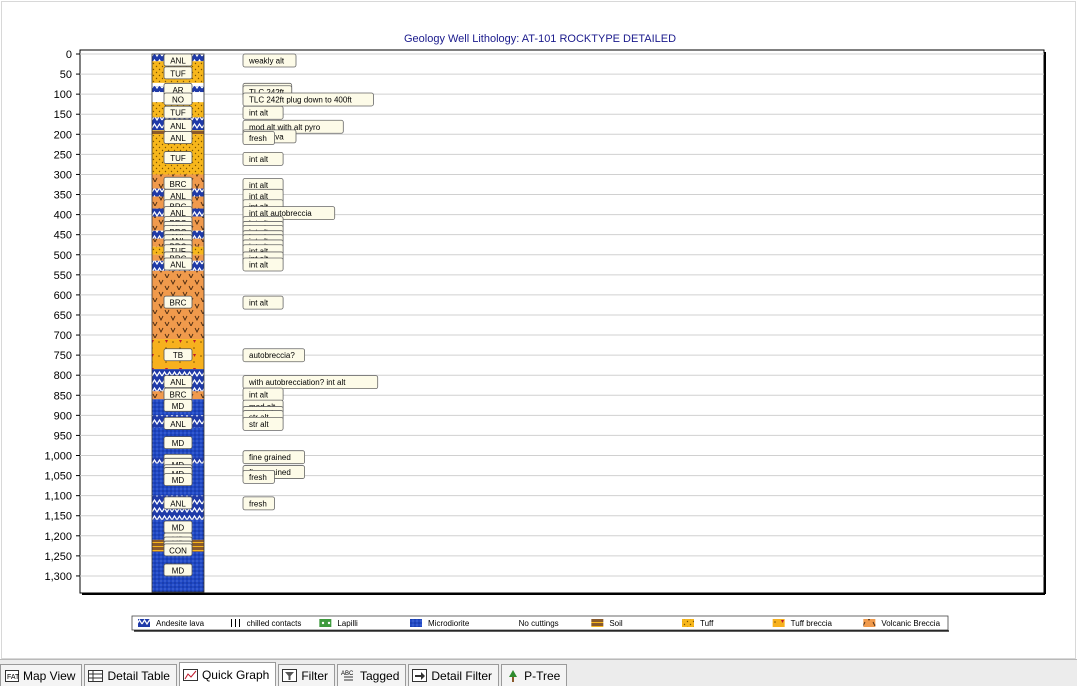 The image size is (1077, 686). What do you see at coordinates (63, 276) in the screenshot?
I see `y-tick-label: 550` at bounding box center [63, 276].